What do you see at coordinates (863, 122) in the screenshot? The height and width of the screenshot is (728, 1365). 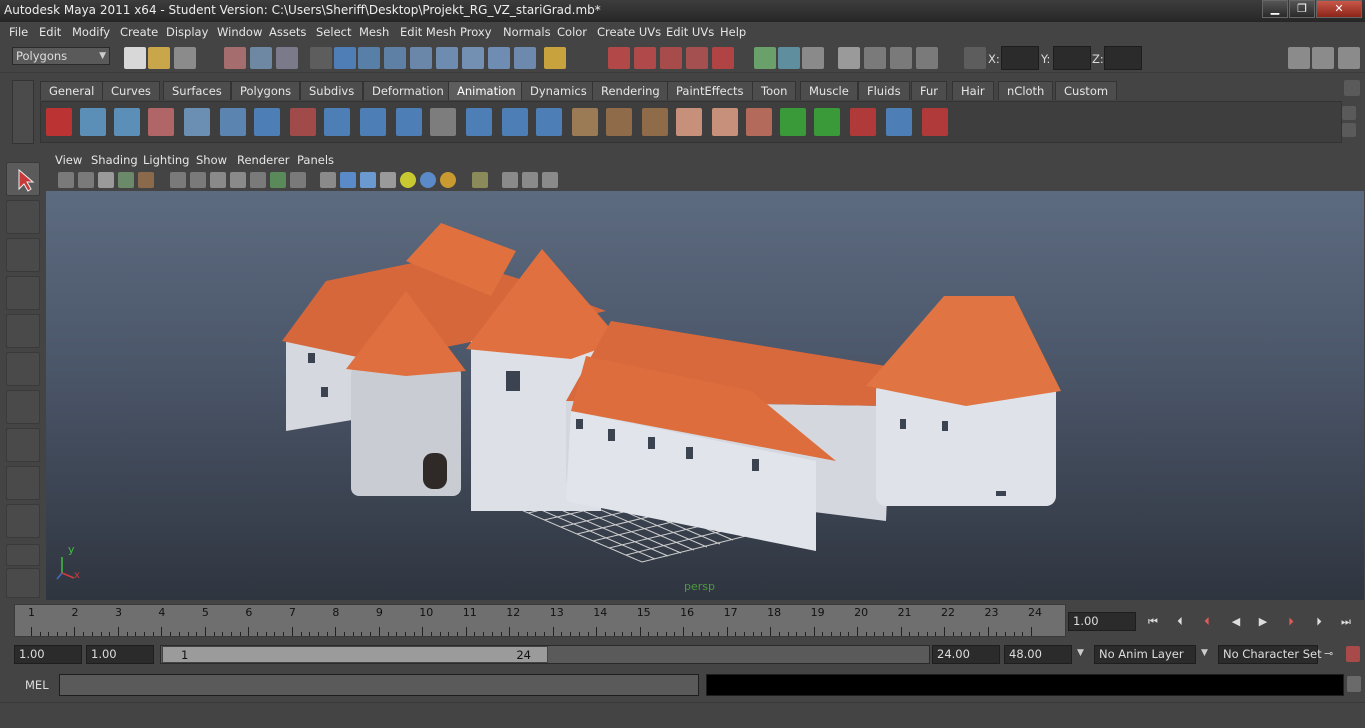 I see `orient-constraint-icon` at bounding box center [863, 122].